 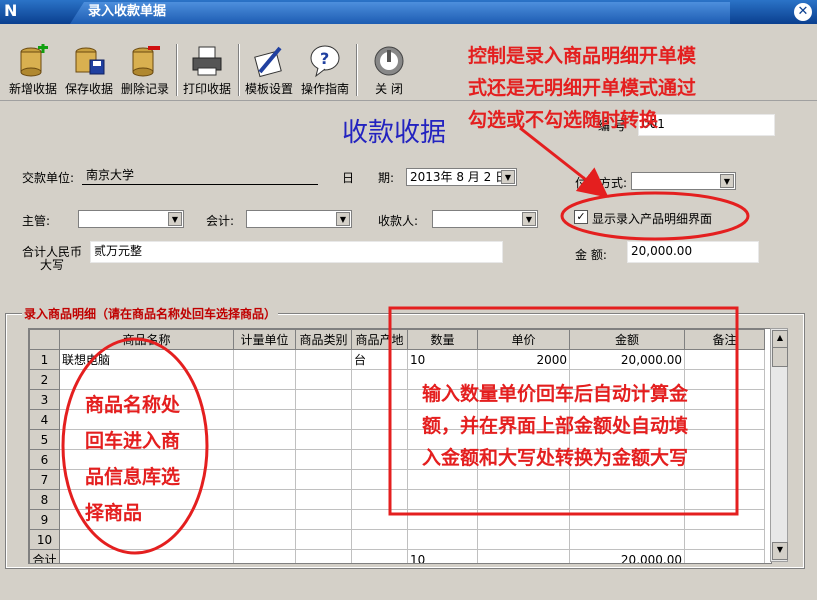 I want to click on annotation-top-right: 控制是录入商品明细开单模 式还是无明细开单模式通过 勾选或不勾选随时转换, so click(x=598, y=88).